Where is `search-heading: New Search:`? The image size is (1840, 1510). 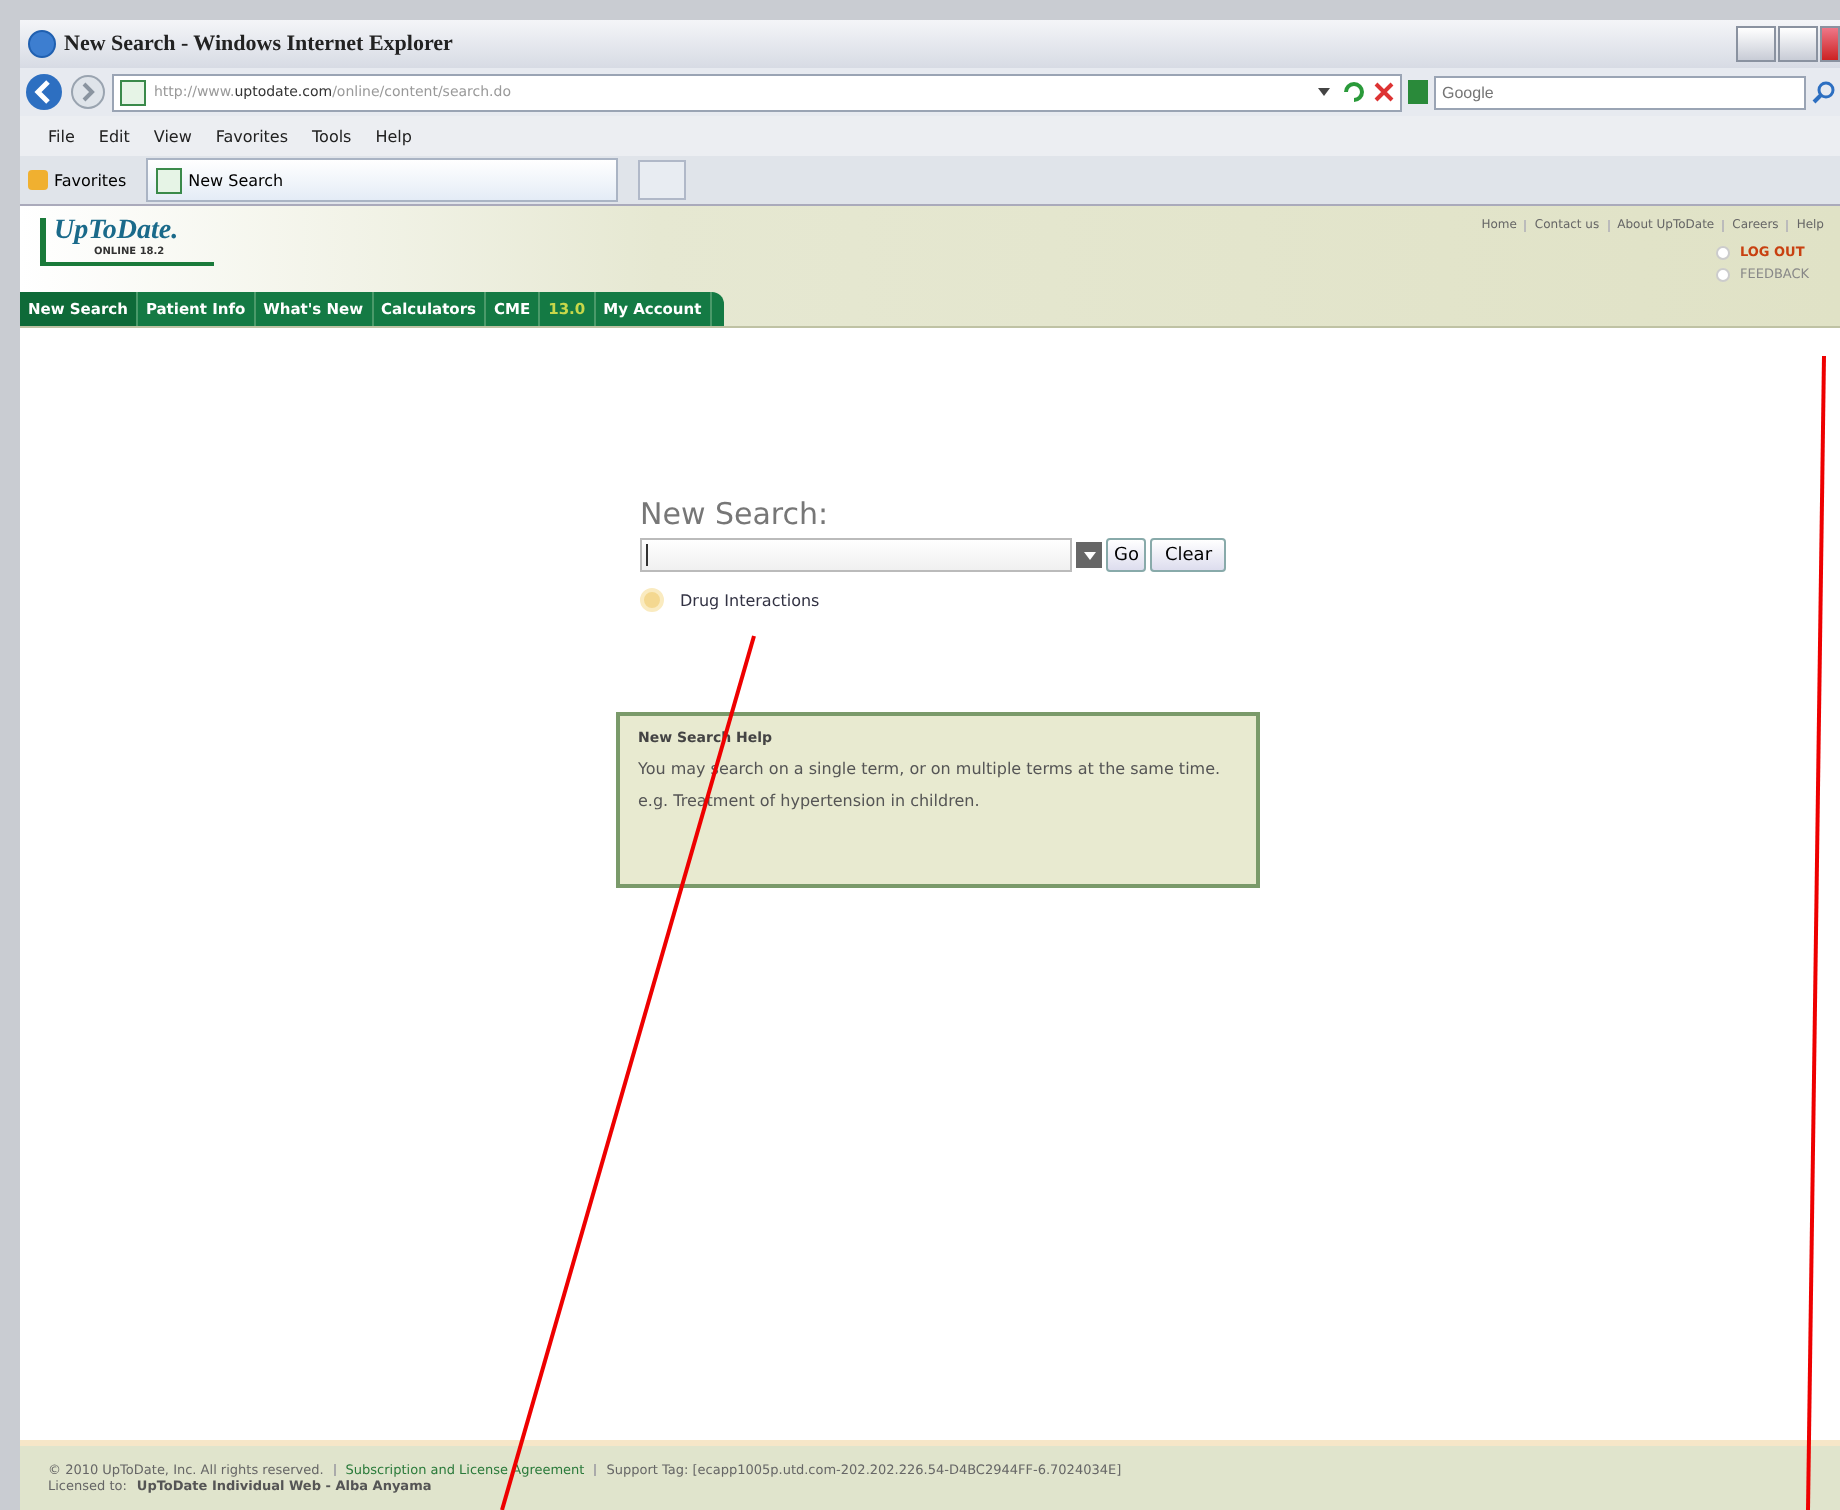 search-heading: New Search: is located at coordinates (735, 514).